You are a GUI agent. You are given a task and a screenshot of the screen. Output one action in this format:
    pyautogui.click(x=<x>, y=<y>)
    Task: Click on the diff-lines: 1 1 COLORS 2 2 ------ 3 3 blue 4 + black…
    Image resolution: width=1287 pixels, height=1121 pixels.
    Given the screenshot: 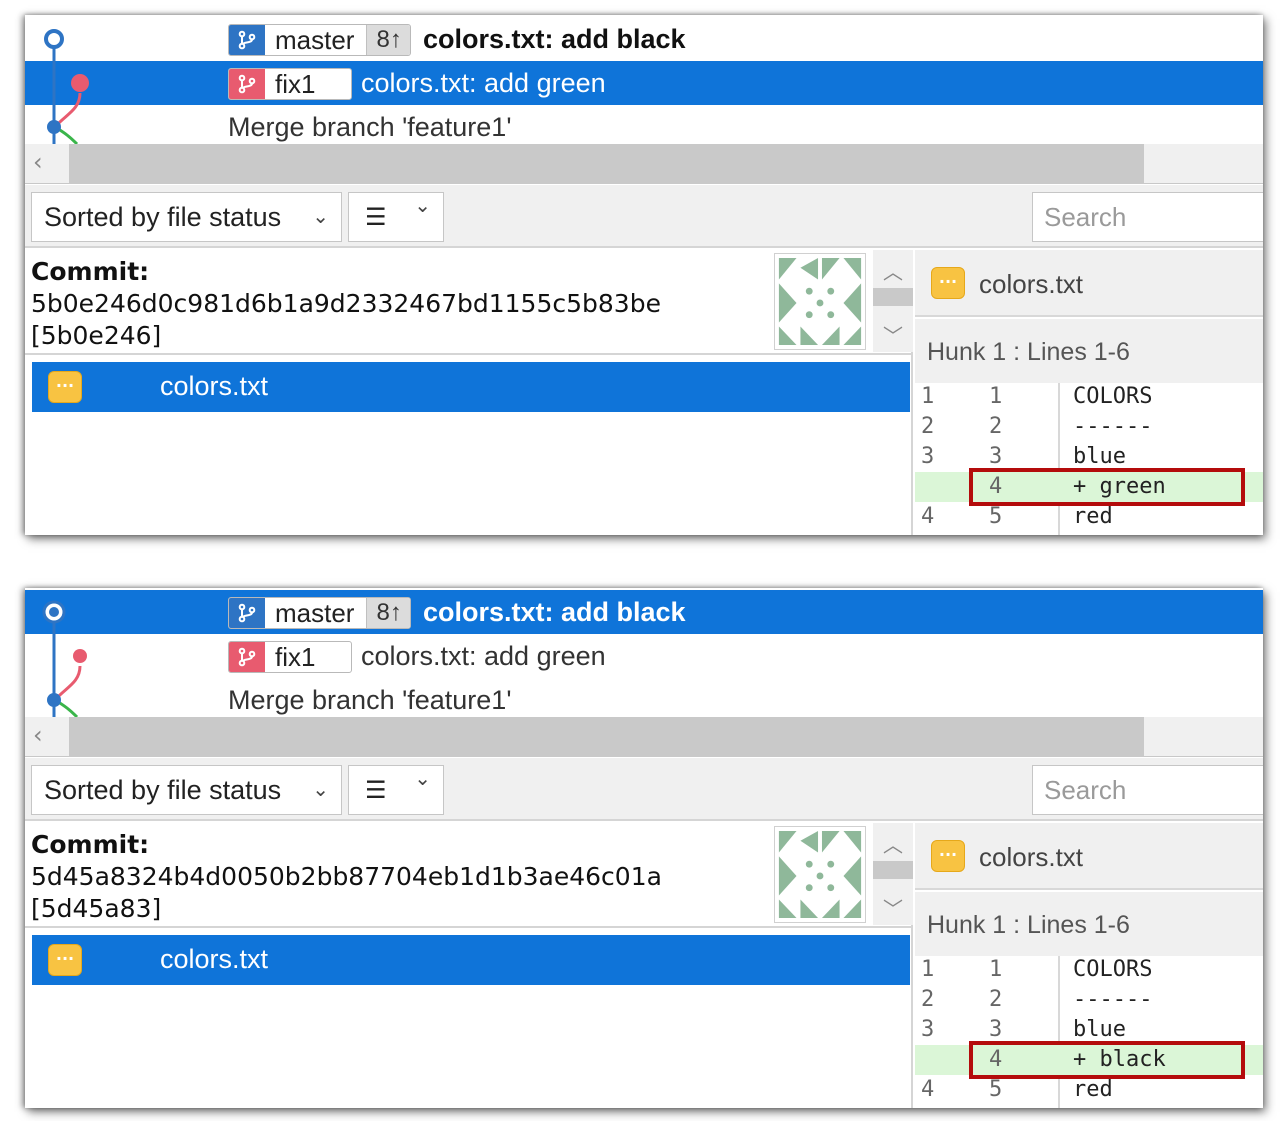 What is the action you would take?
    pyautogui.click(x=1089, y=1032)
    